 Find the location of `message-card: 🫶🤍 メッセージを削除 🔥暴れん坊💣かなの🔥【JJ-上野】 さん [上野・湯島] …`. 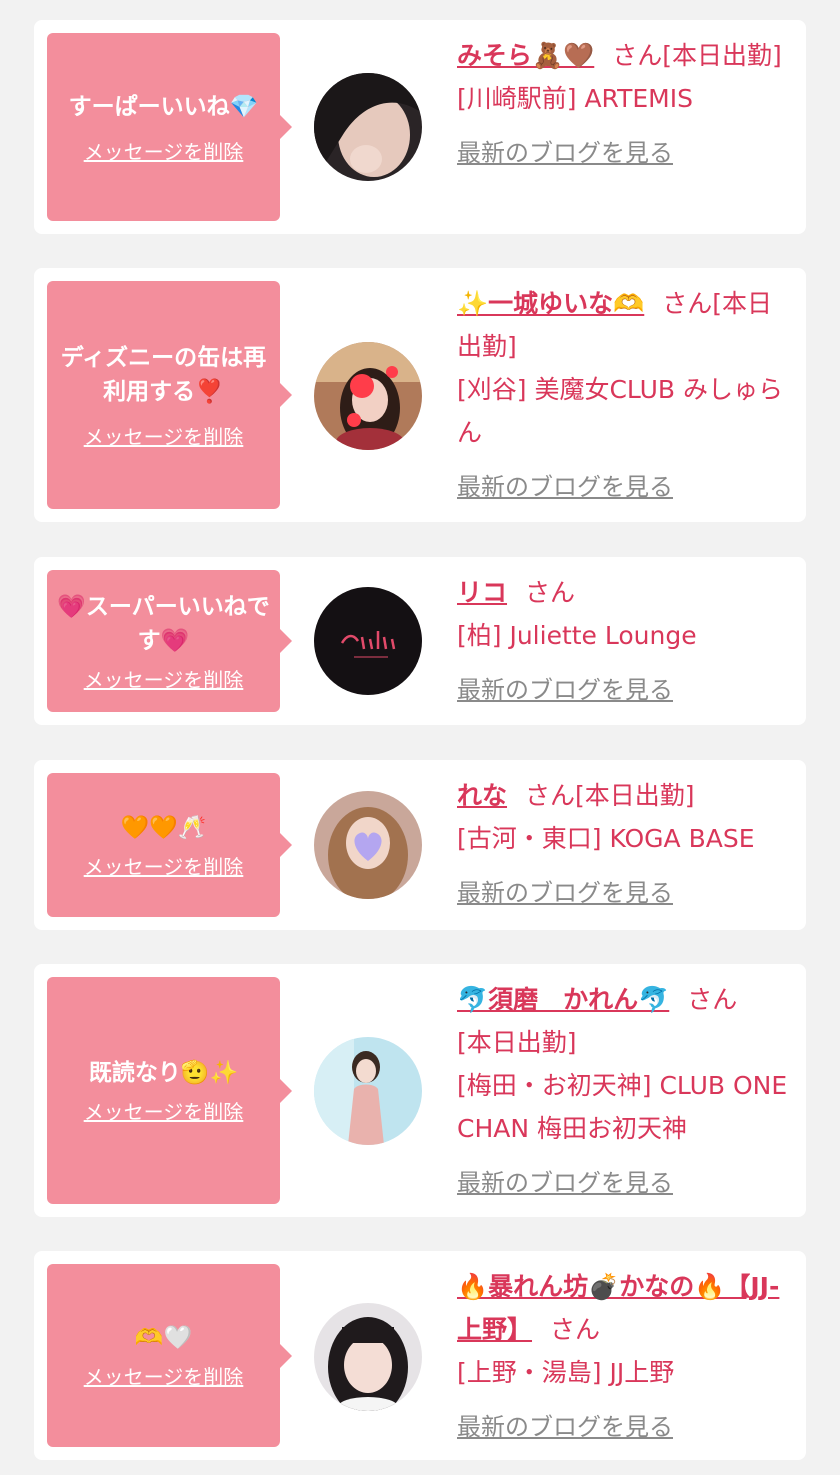

message-card: 🫶🤍 メッセージを削除 🔥暴れん坊💣かなの🔥【JJ-上野】 さん [上野・湯島] … is located at coordinates (420, 1355).